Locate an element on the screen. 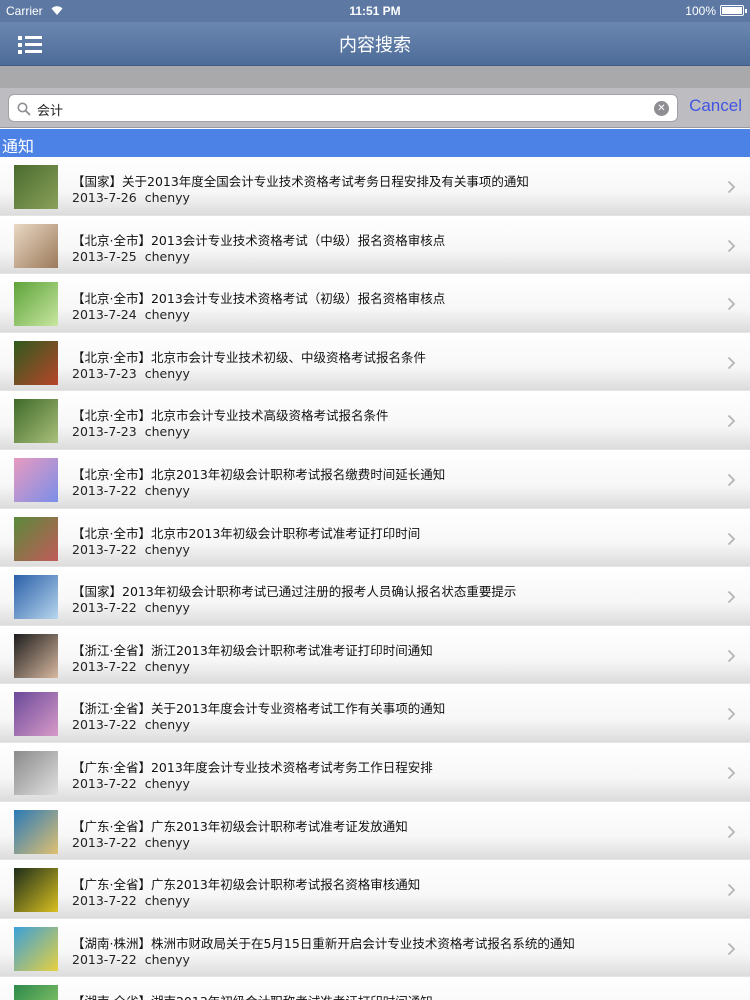  item-meta: 2013-7-24 chenyy is located at coordinates (131, 314).